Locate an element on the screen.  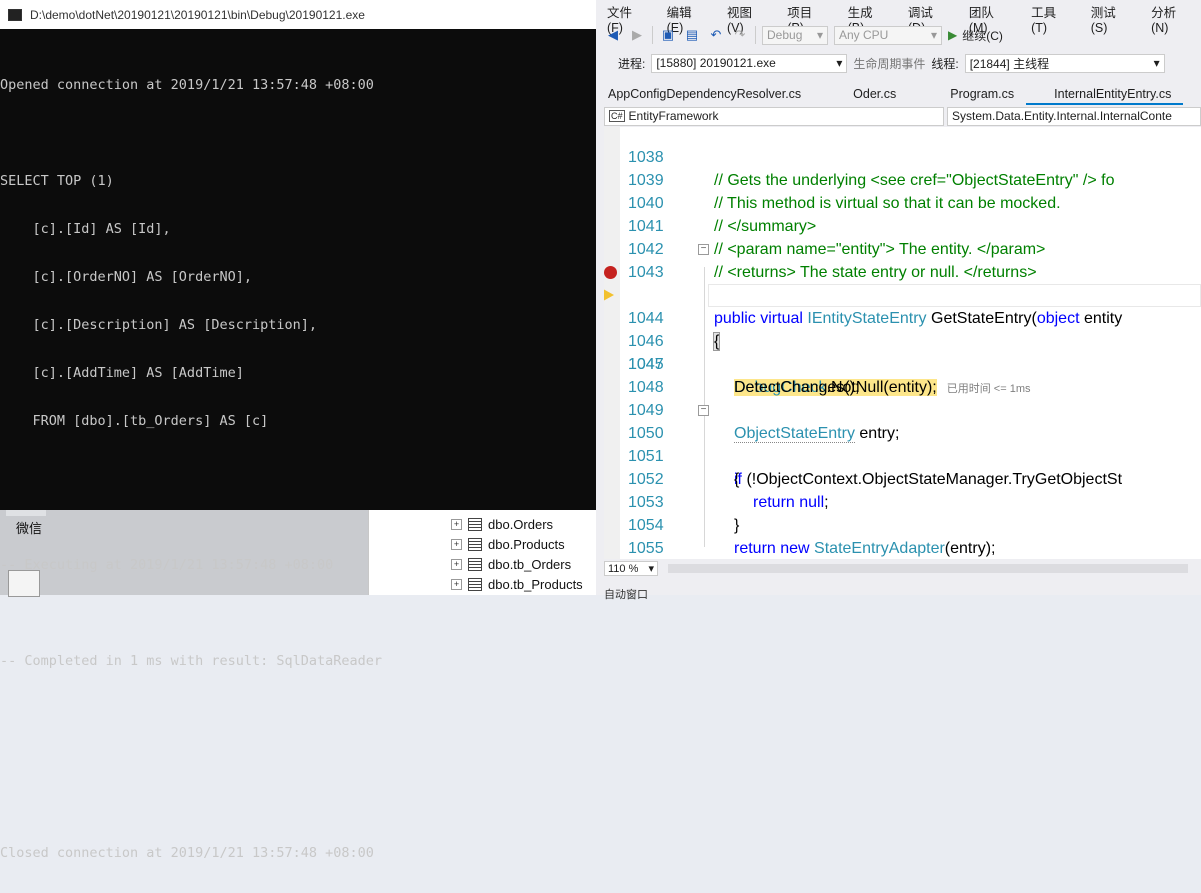
process-label: 进程: is located at coordinates (632, 63).